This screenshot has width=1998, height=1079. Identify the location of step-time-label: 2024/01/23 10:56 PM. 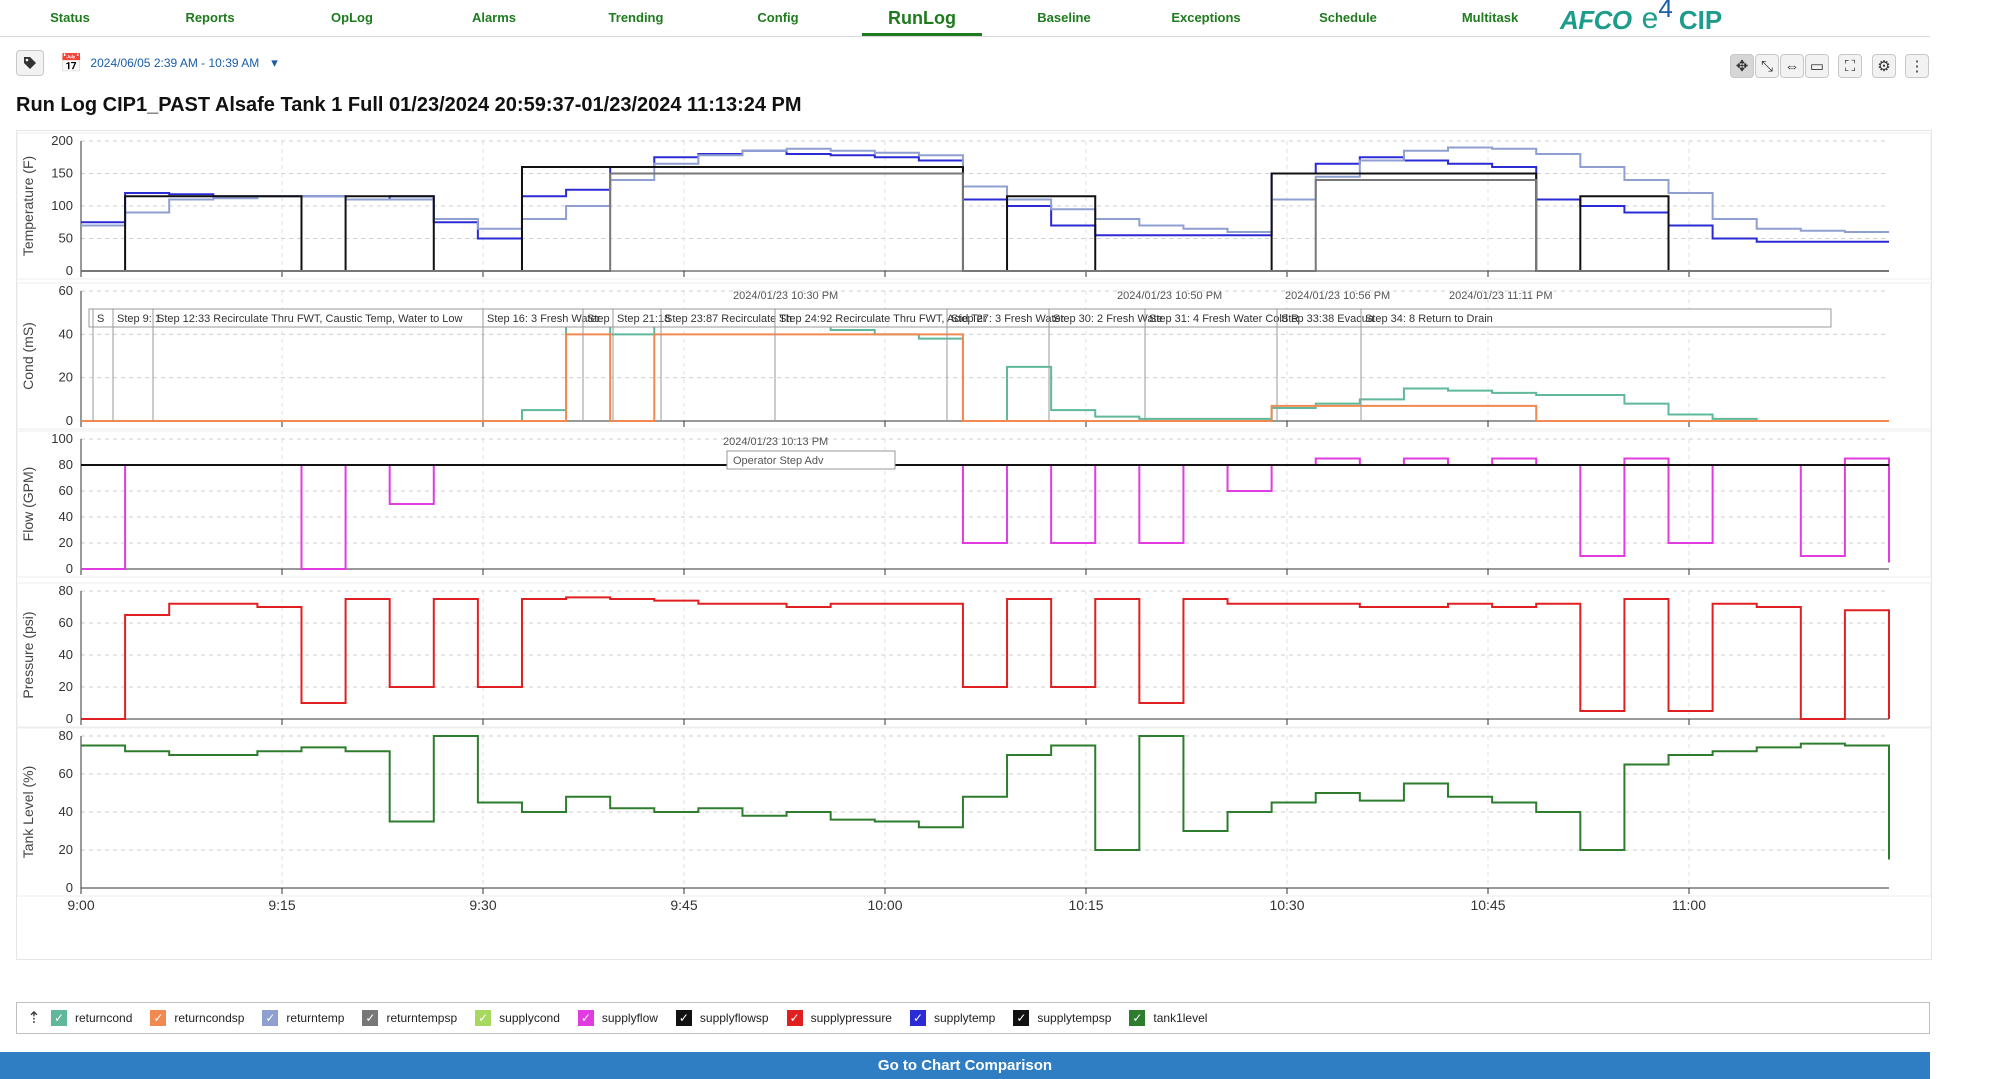
(1337, 296).